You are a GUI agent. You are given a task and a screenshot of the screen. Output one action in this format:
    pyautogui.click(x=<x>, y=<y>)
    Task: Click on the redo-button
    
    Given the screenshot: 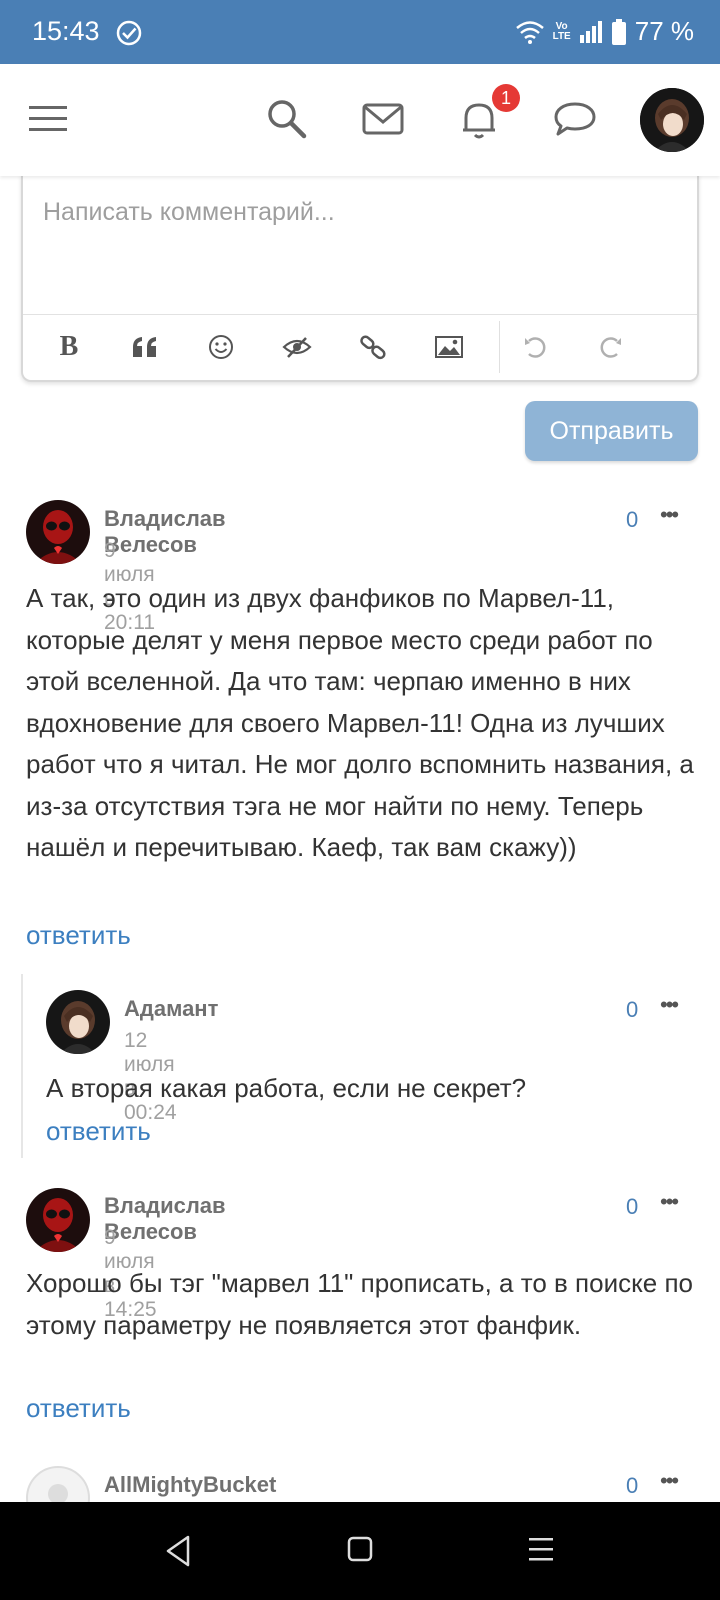 What is the action you would take?
    pyautogui.click(x=611, y=347)
    